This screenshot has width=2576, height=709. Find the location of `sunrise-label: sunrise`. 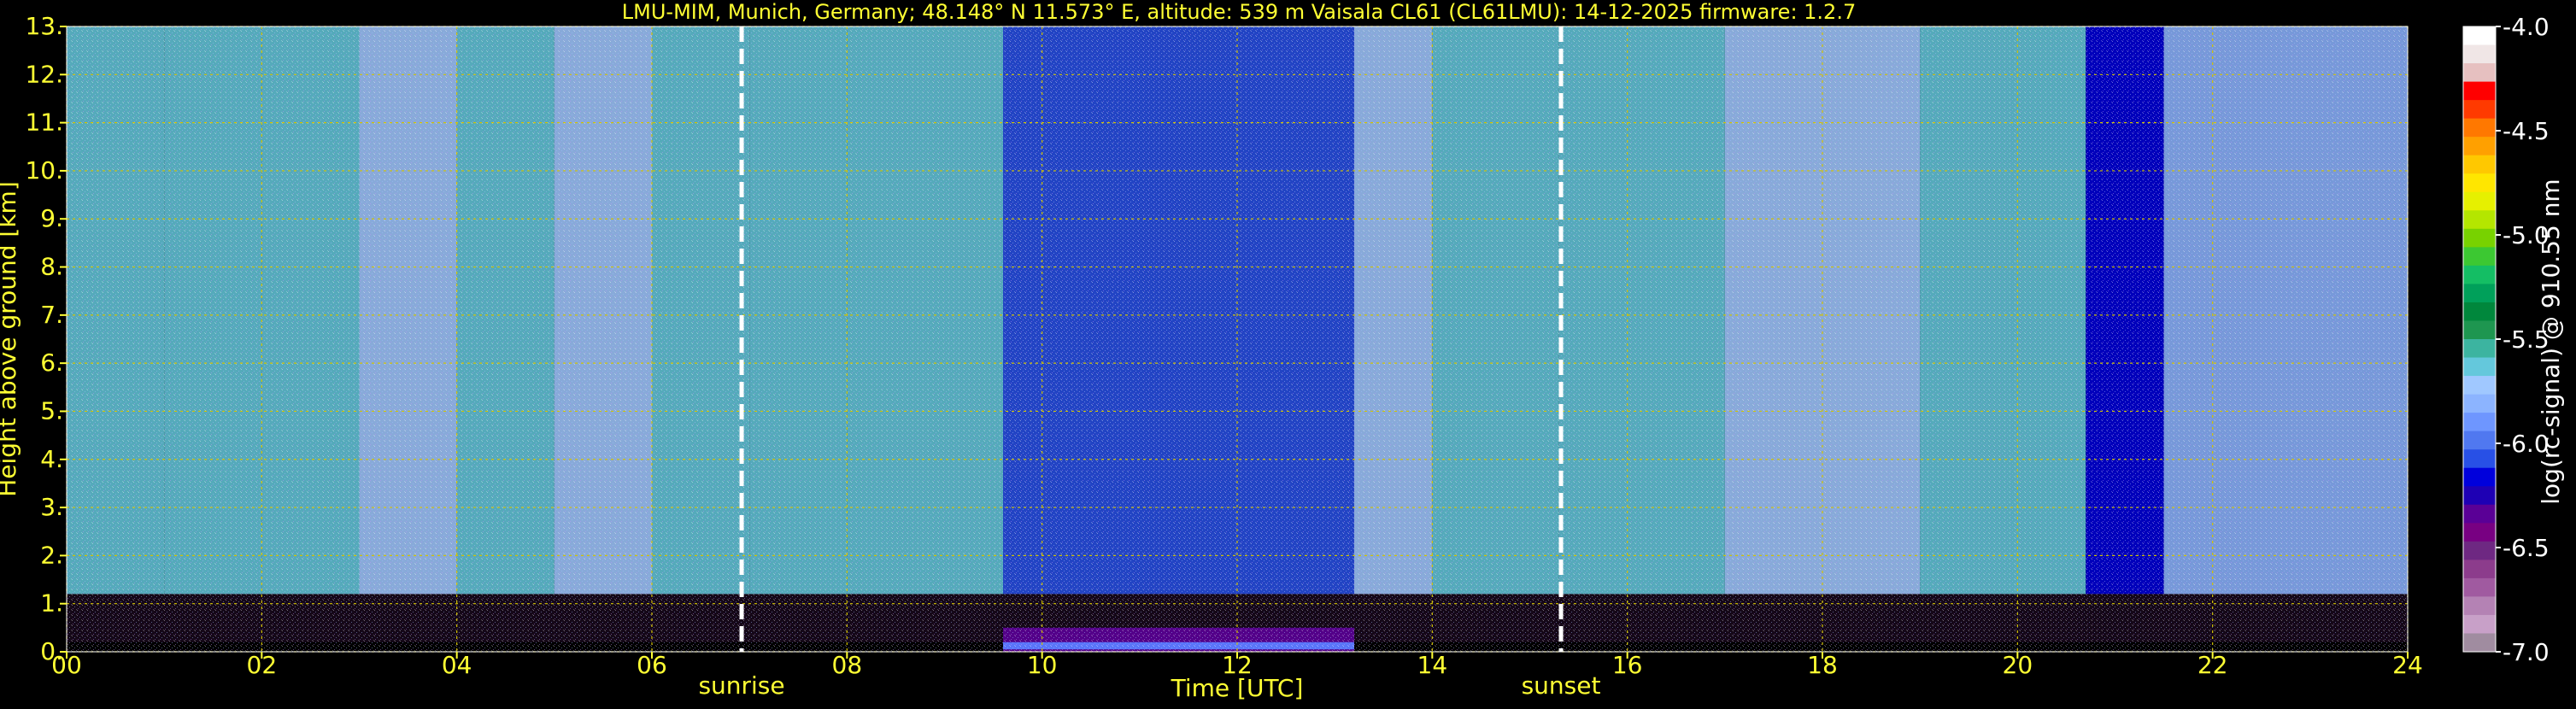

sunrise-label: sunrise is located at coordinates (741, 685).